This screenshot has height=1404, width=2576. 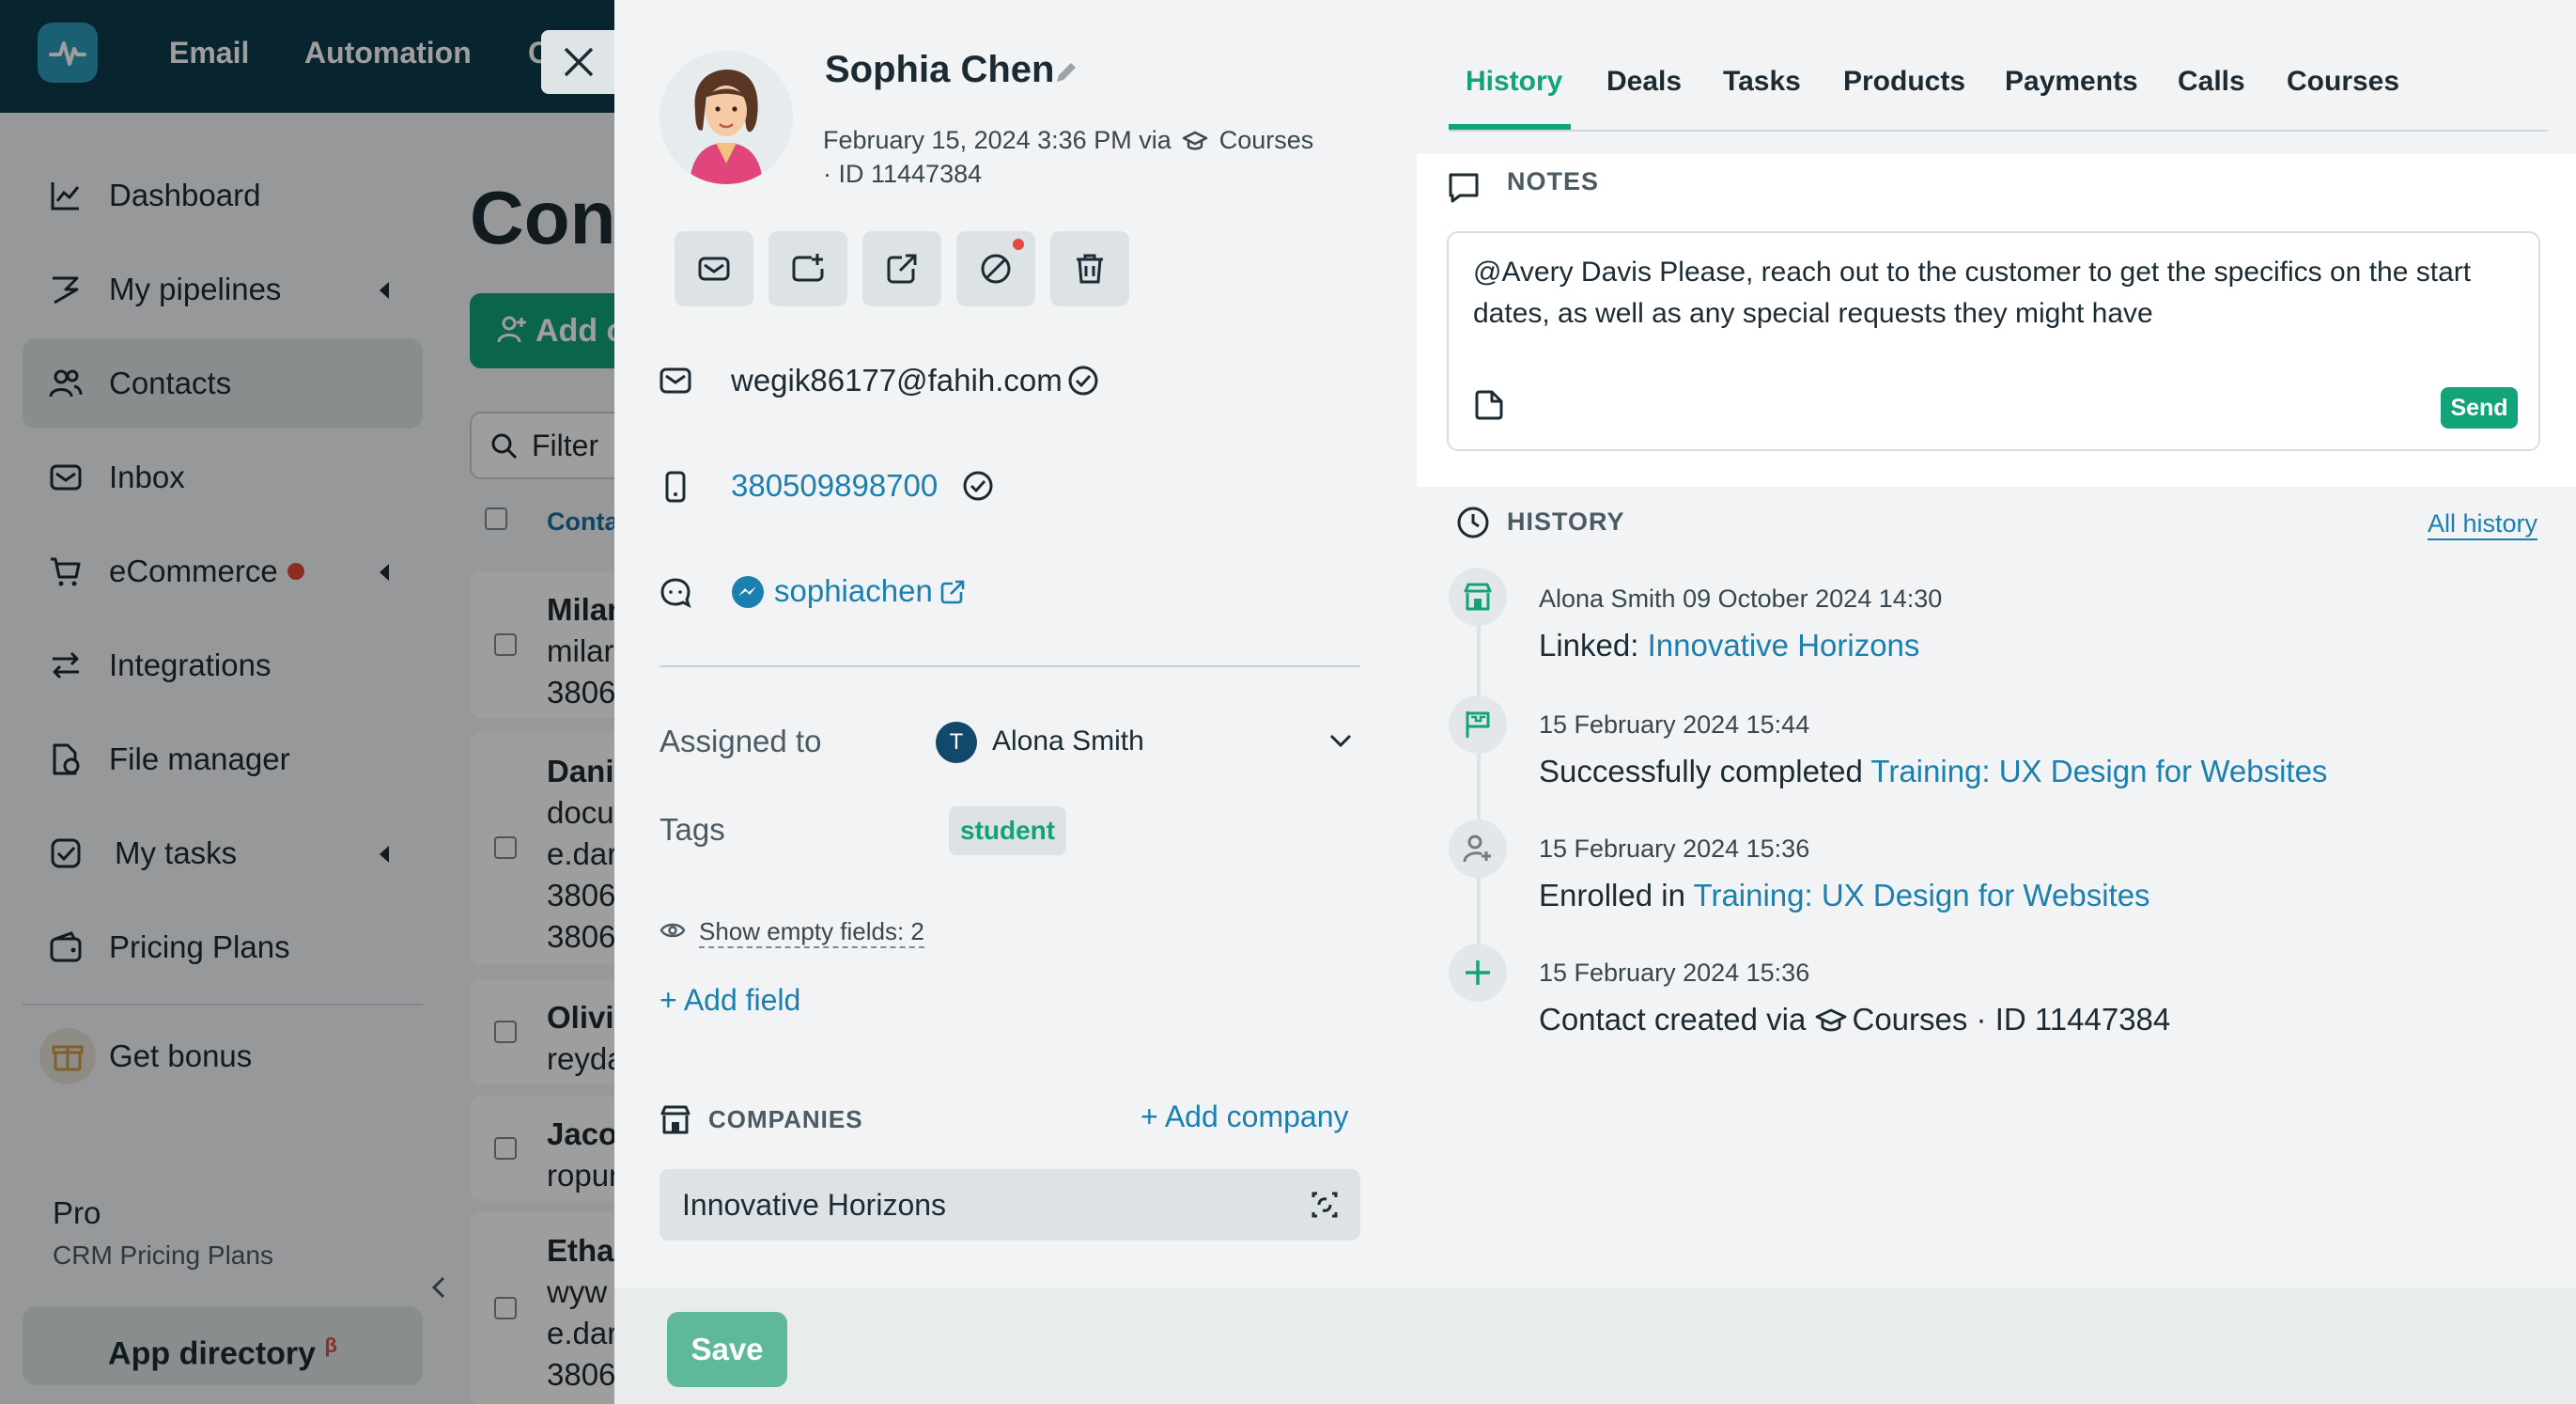 I want to click on company-item: Innovative Horizons, so click(x=1010, y=1205).